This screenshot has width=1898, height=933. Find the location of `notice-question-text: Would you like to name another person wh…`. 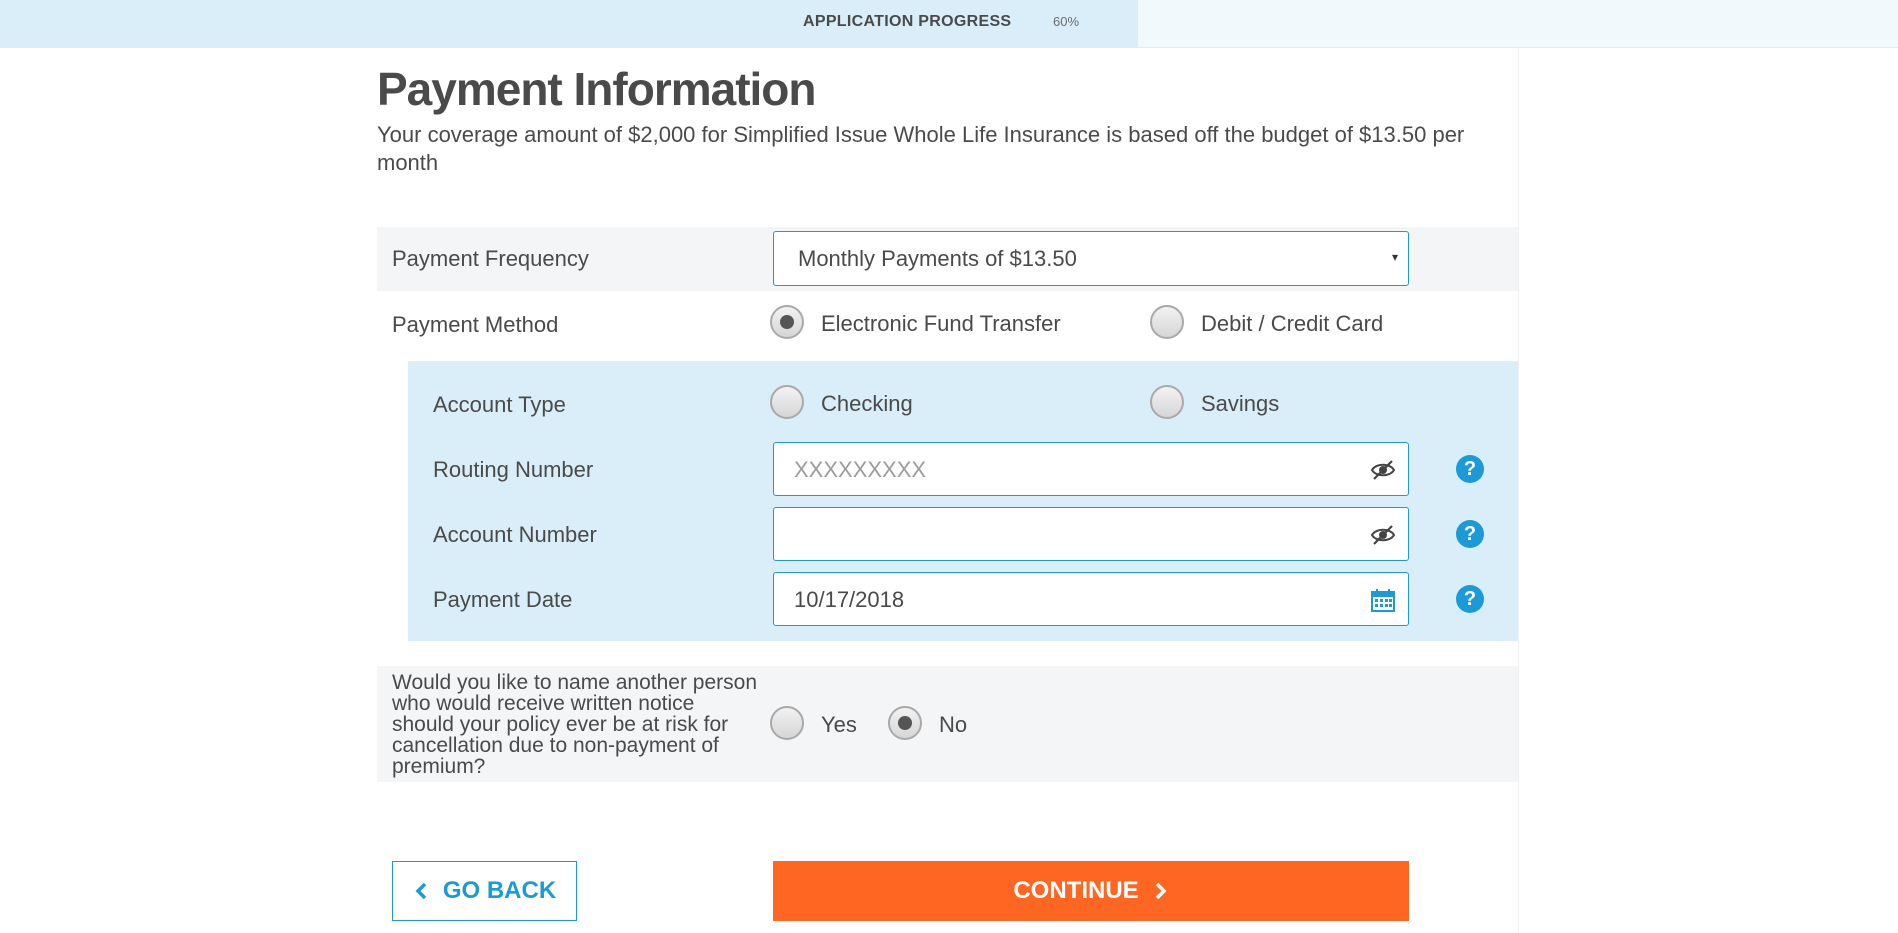

notice-question-text: Would you like to name another person wh… is located at coordinates (574, 724).